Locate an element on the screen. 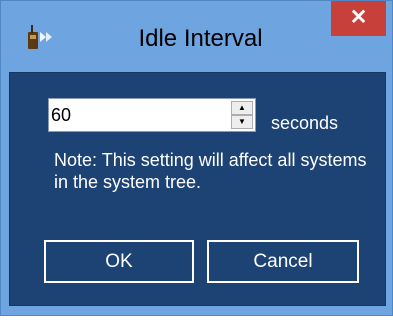  unit-label: seconds is located at coordinates (305, 123).